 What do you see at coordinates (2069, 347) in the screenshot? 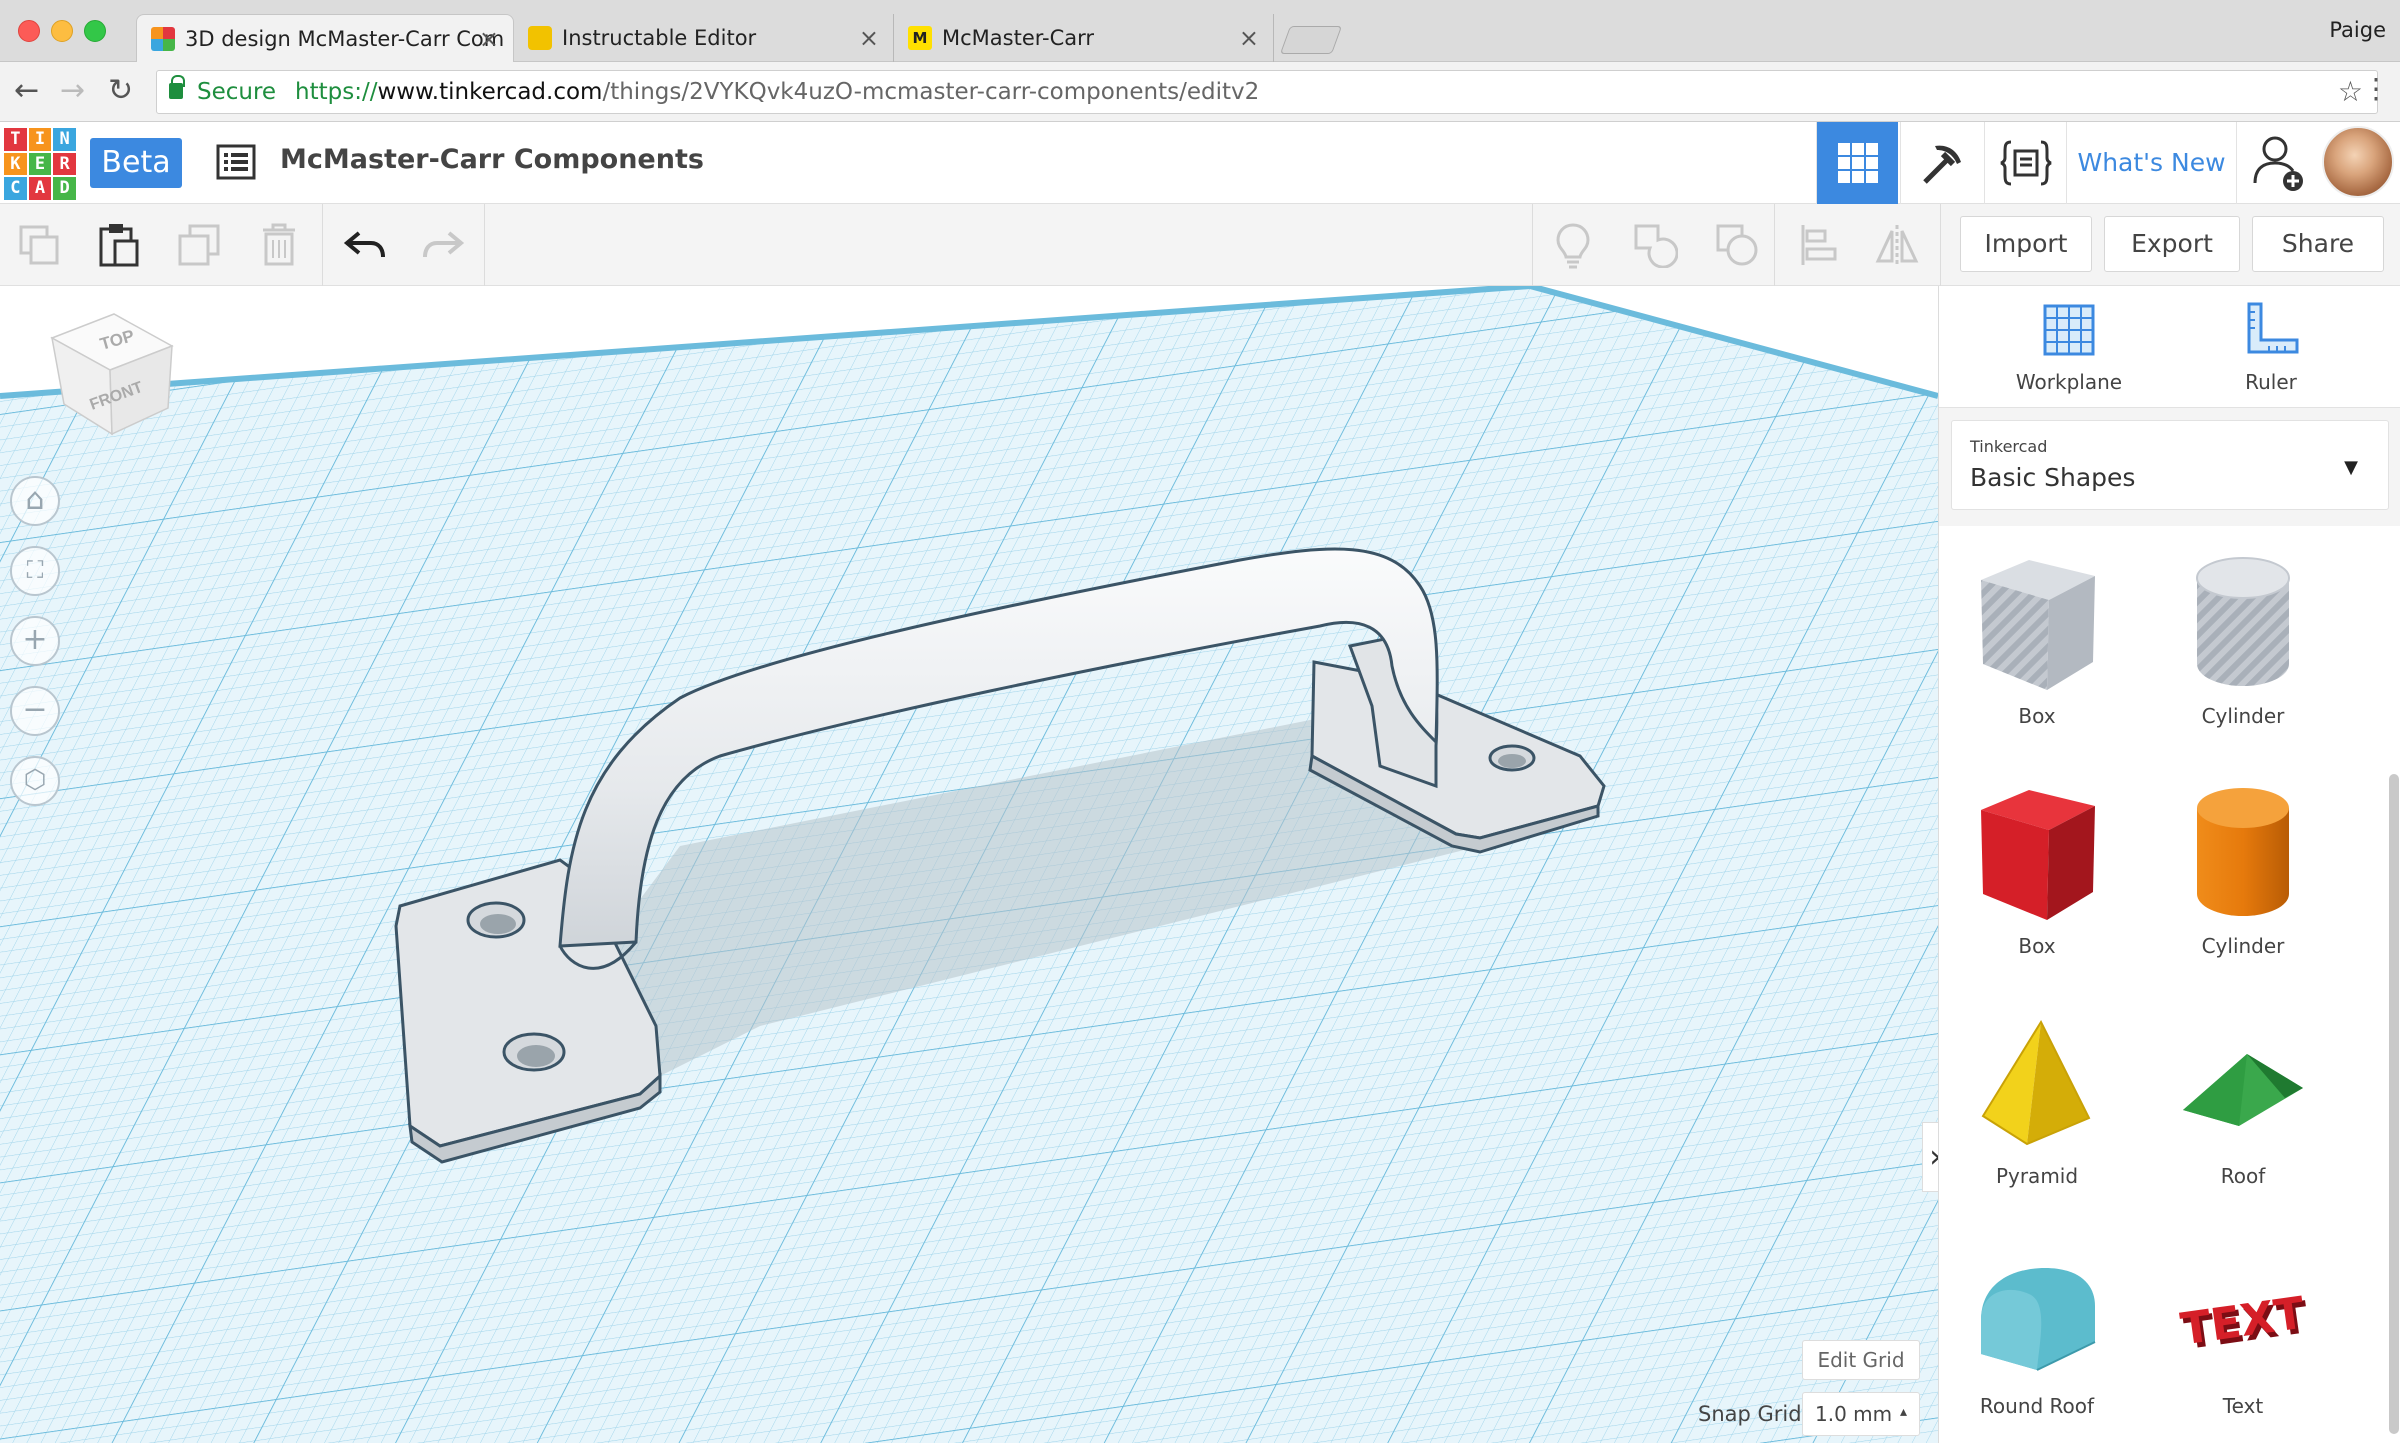
I see `workplane-tool: Workplane` at bounding box center [2069, 347].